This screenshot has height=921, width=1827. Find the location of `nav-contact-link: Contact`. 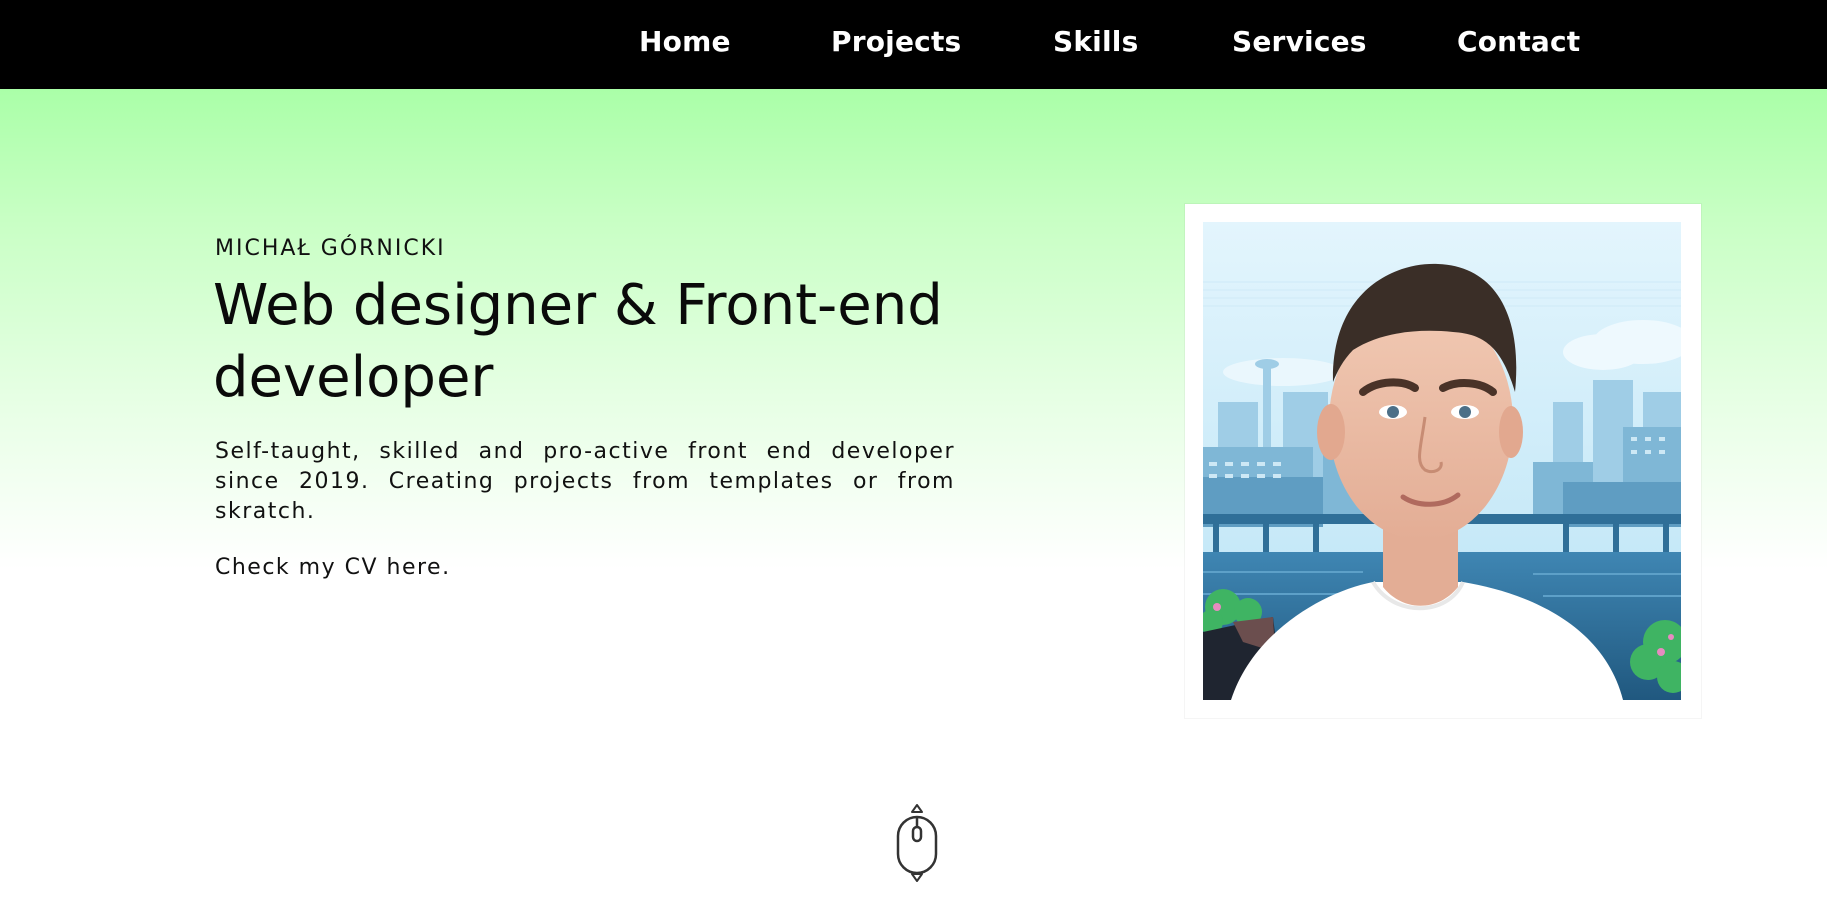

nav-contact-link: Contact is located at coordinates (1518, 42).